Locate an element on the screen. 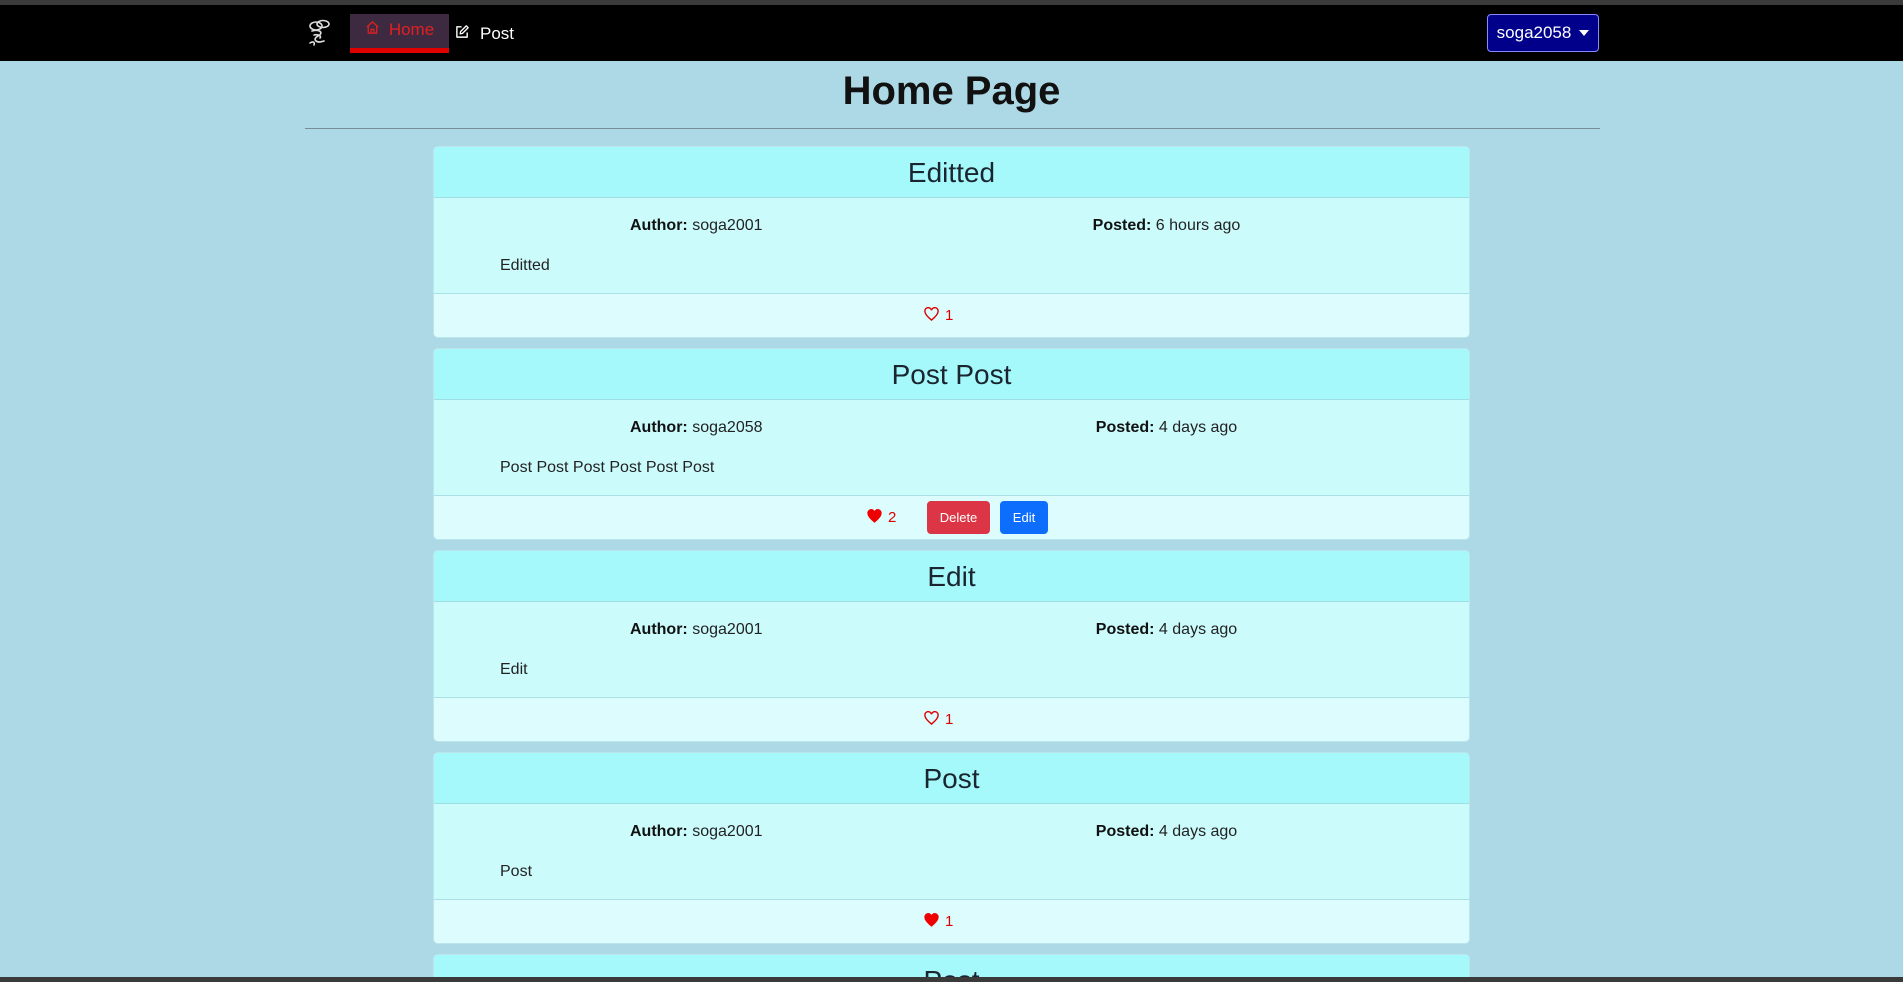  caret-down-icon is located at coordinates (1584, 33).